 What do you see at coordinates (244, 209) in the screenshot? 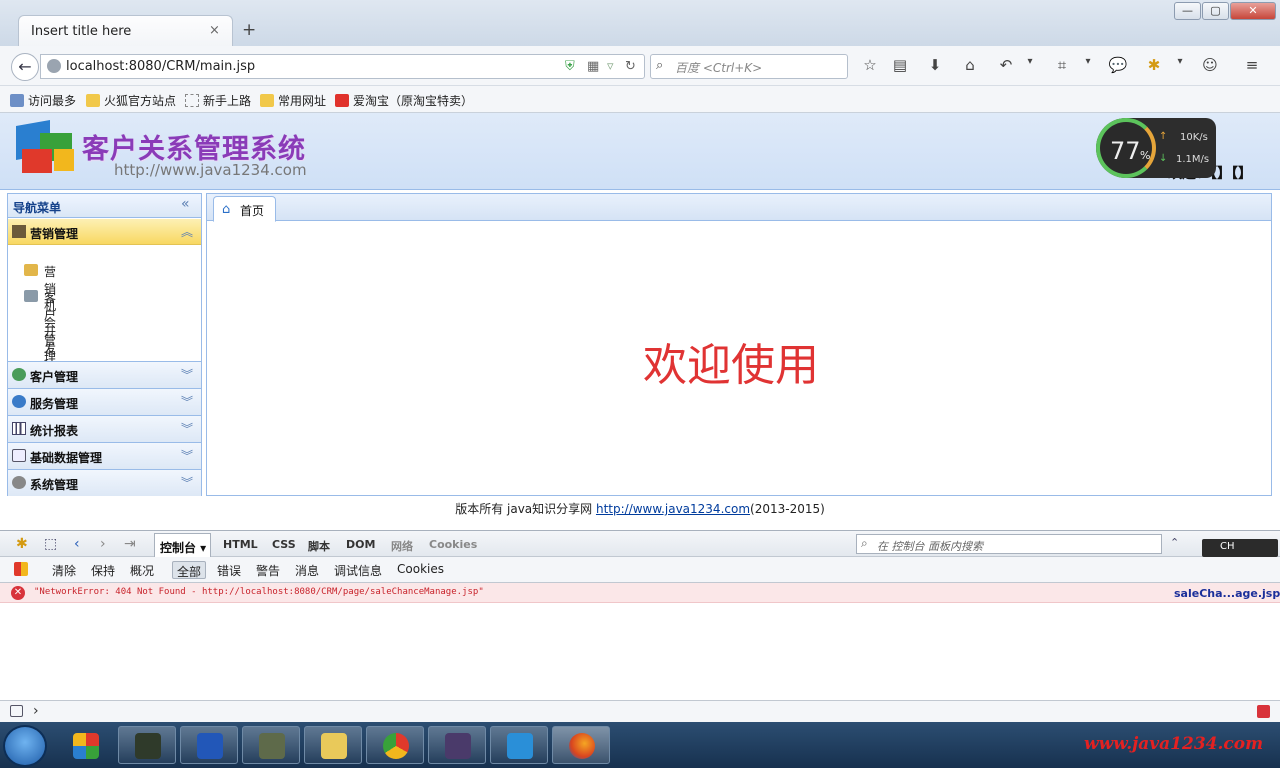
I see `tab-home: ⌂ 首页` at bounding box center [244, 209].